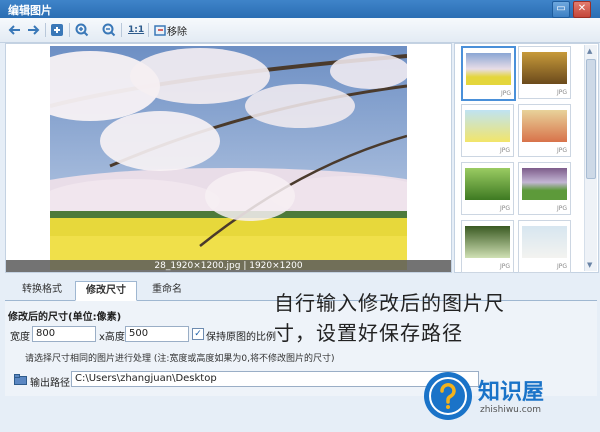 This screenshot has height=432, width=600. I want to click on remove-image-icon, so click(160, 30).